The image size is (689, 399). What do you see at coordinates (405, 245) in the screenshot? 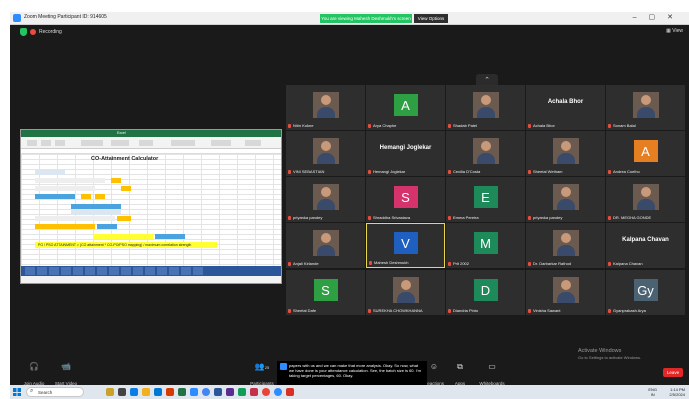
I see `participant-tile: V Mahesh Deshmukh` at bounding box center [405, 245].